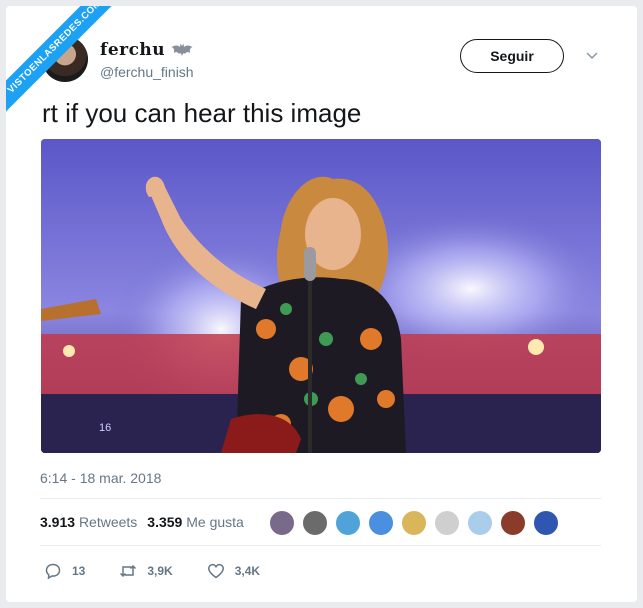  I want to click on likes-count: 3.359, so click(165, 522).